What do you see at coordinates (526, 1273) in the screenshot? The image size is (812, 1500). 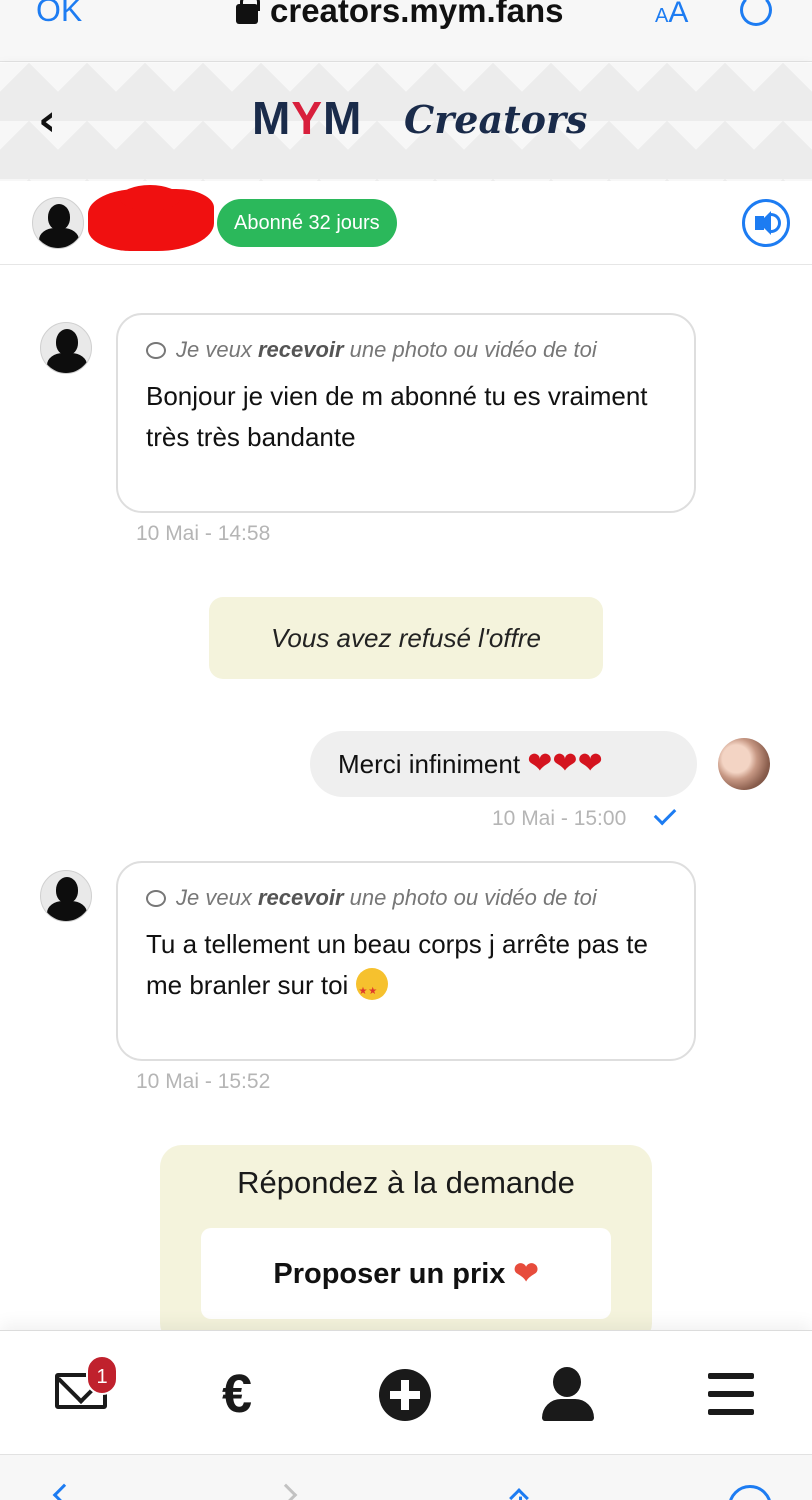 I see `heart-icon: ❤` at bounding box center [526, 1273].